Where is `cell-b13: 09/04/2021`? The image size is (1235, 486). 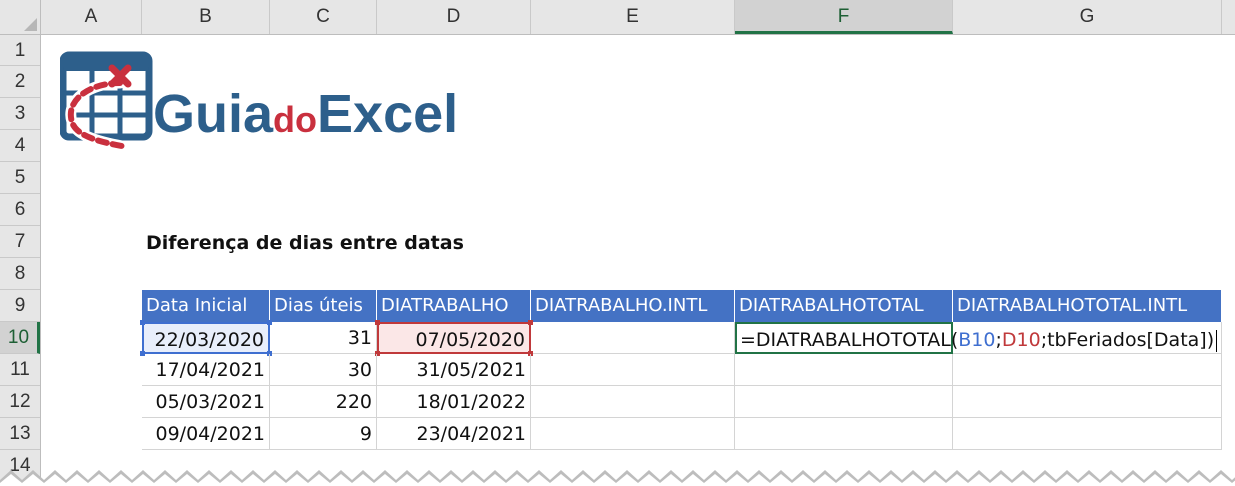
cell-b13: 09/04/2021 is located at coordinates (206, 434).